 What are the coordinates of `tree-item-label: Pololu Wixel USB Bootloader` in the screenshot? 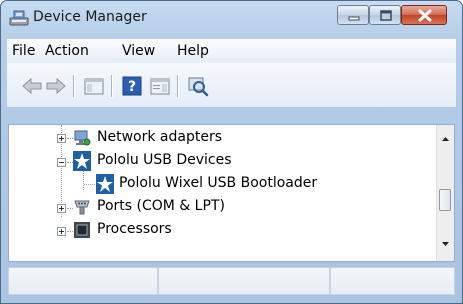 It's located at (218, 183).